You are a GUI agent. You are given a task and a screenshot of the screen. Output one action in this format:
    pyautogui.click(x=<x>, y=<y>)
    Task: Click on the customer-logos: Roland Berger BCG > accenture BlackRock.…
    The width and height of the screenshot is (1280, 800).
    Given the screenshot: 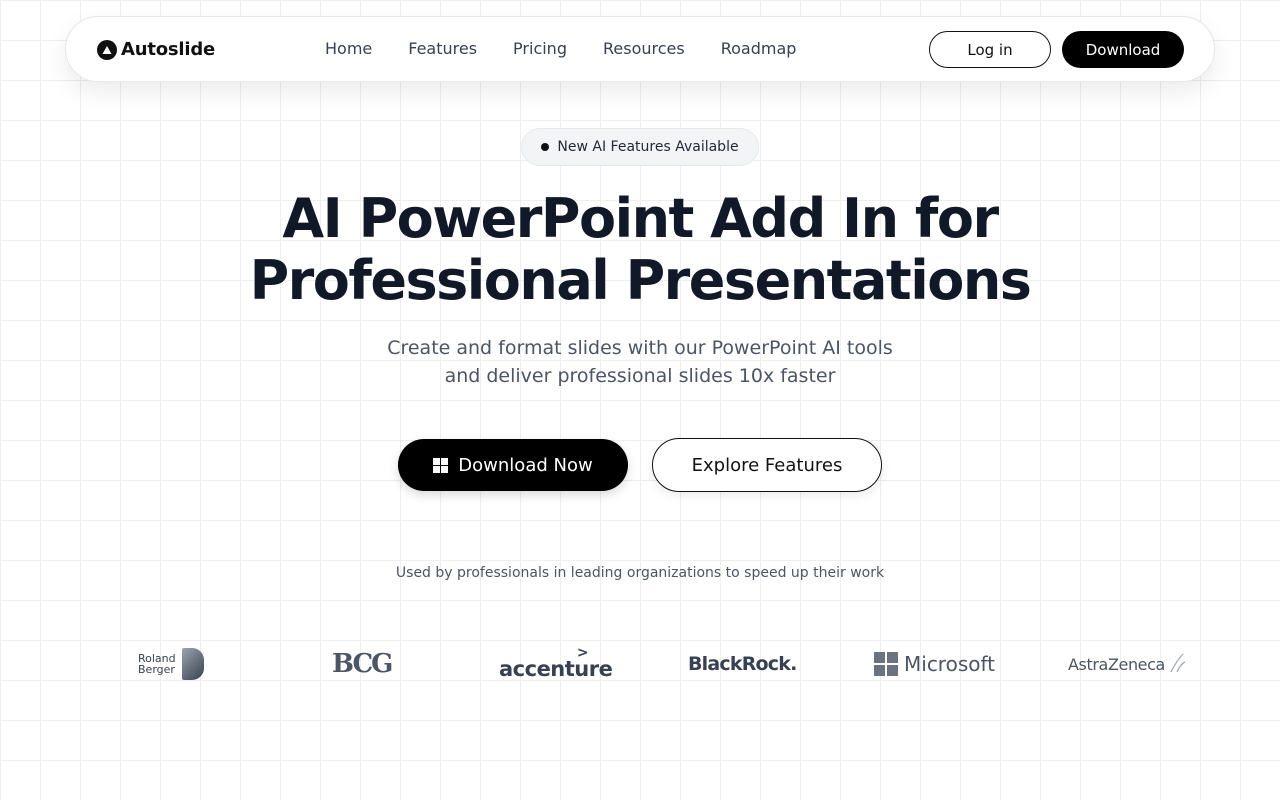 What is the action you would take?
    pyautogui.click(x=640, y=664)
    